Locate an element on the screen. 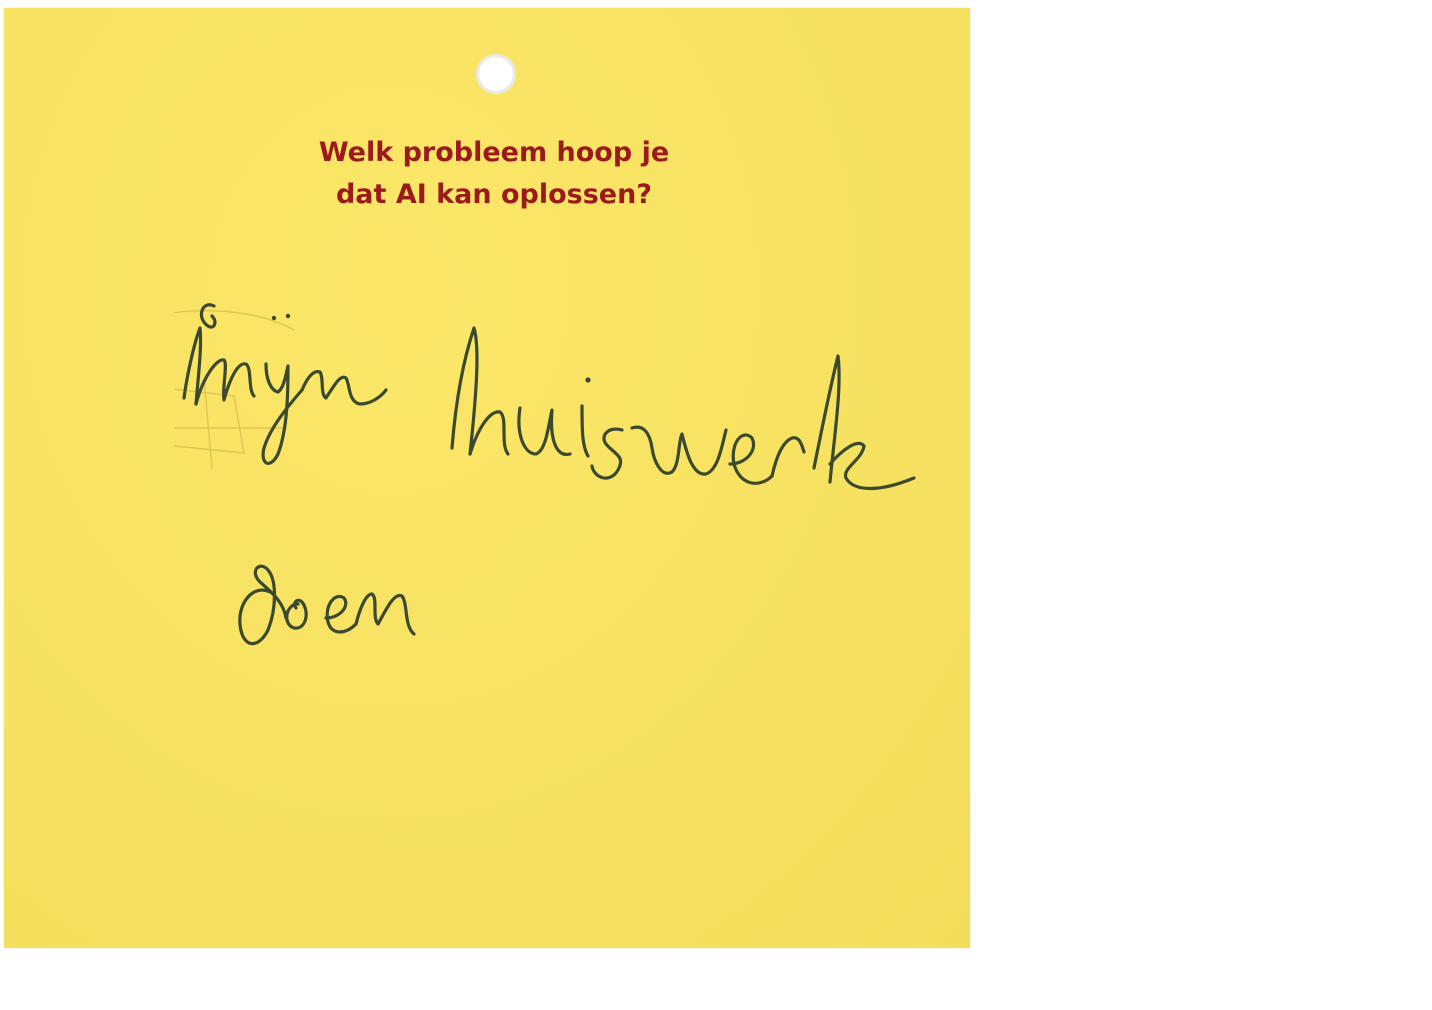  question-line-1: Welk probleem hoop je is located at coordinates (494, 152).